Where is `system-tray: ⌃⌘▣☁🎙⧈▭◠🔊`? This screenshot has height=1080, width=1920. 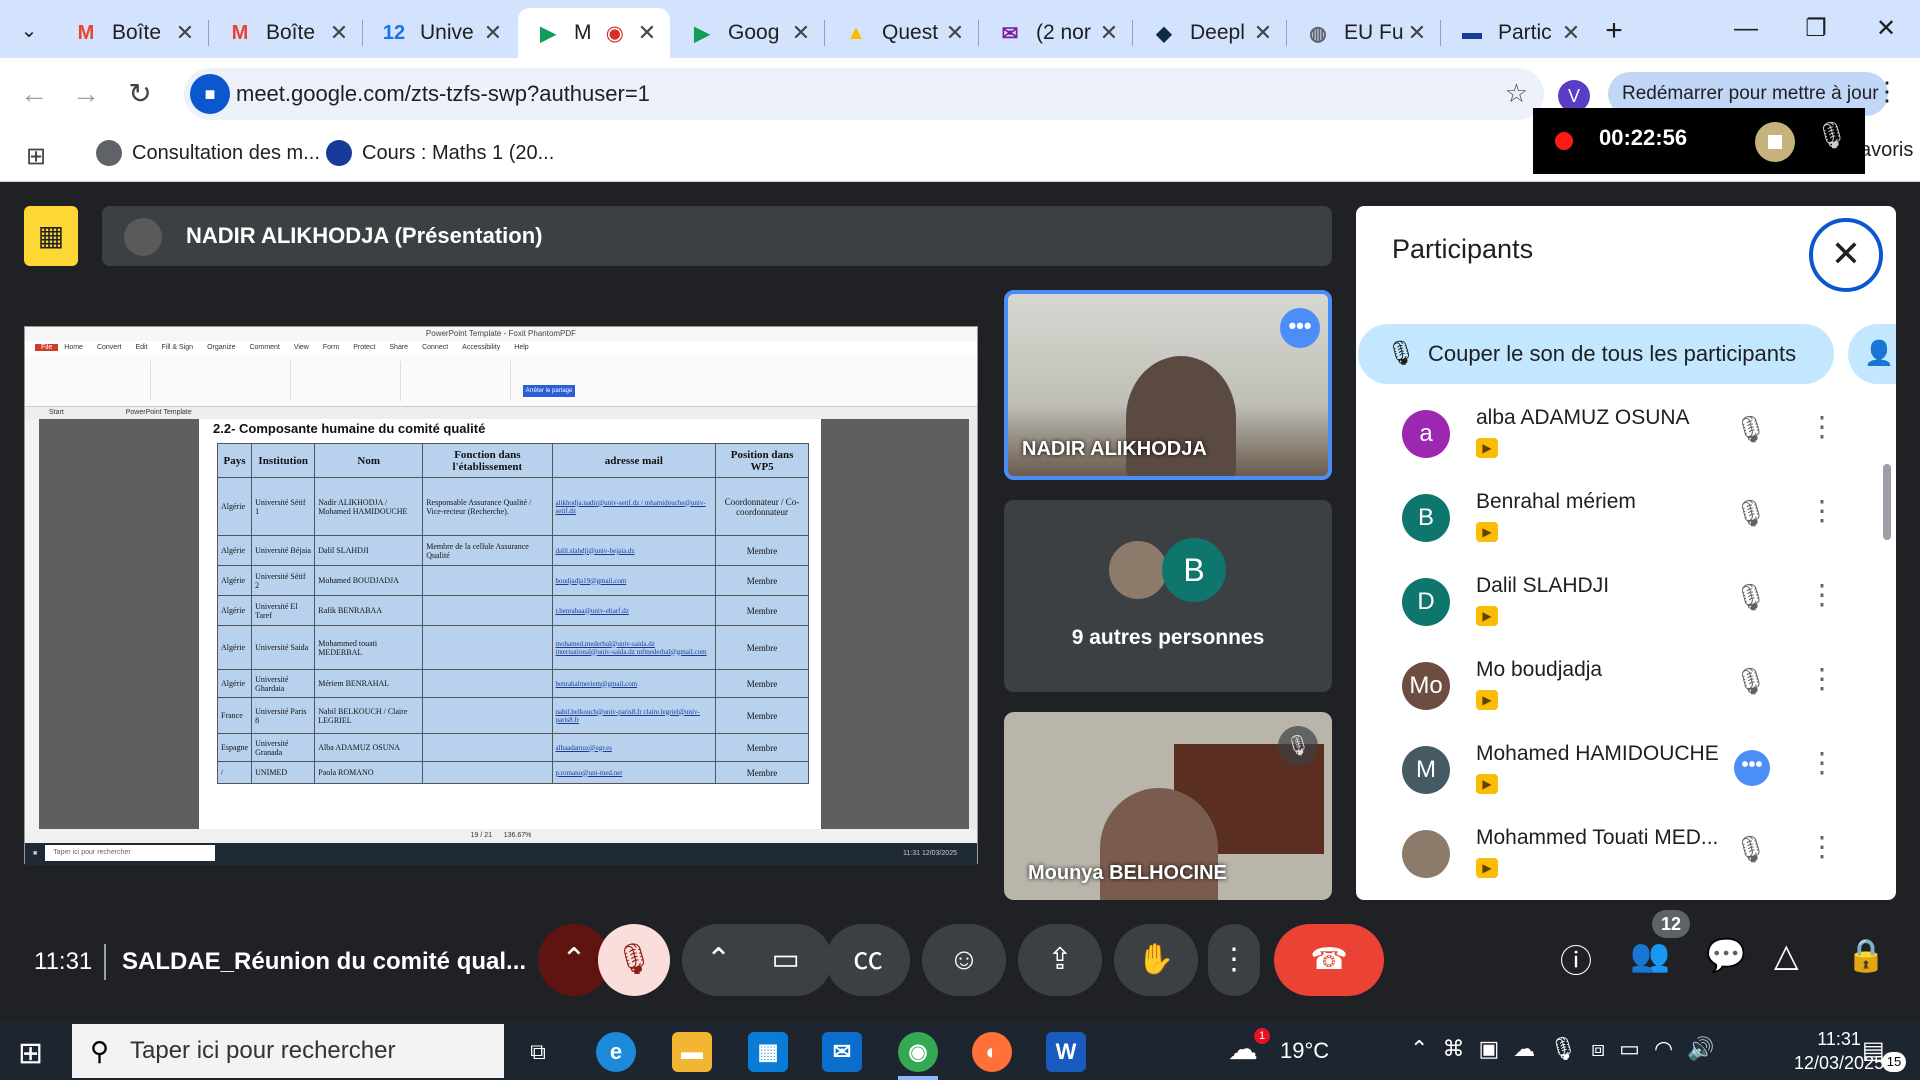 system-tray: ⌃⌘▣☁🎙⧈▭◠🔊 is located at coordinates (1569, 1049).